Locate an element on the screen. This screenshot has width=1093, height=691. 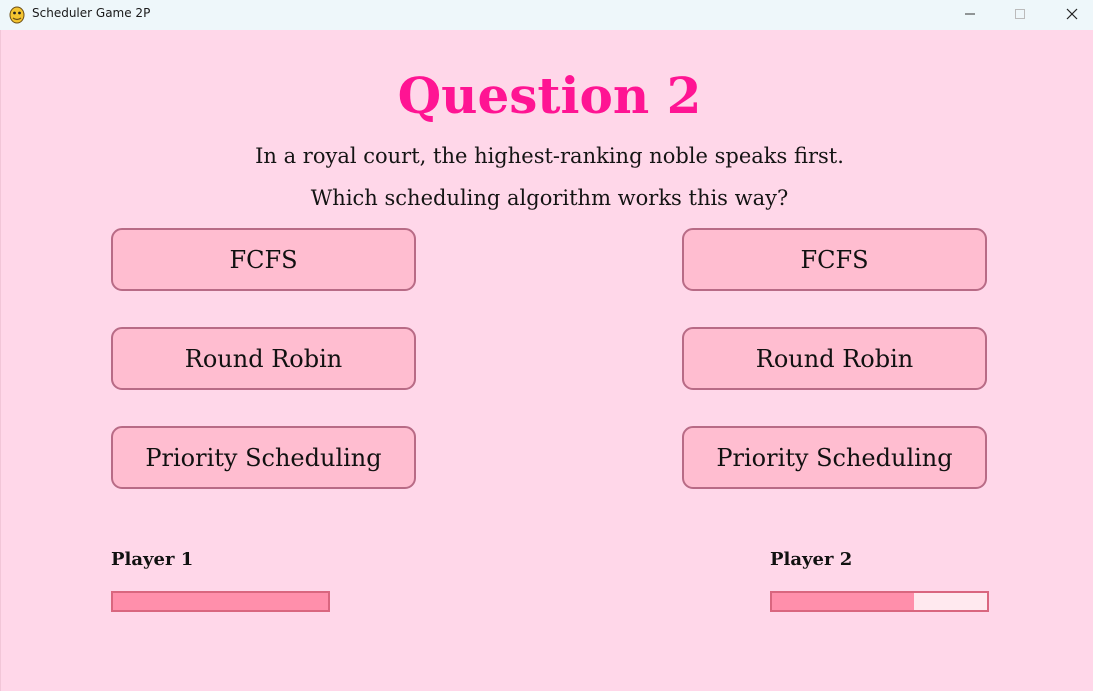
player1-option-fcfs-button: FCFS is located at coordinates (263, 259).